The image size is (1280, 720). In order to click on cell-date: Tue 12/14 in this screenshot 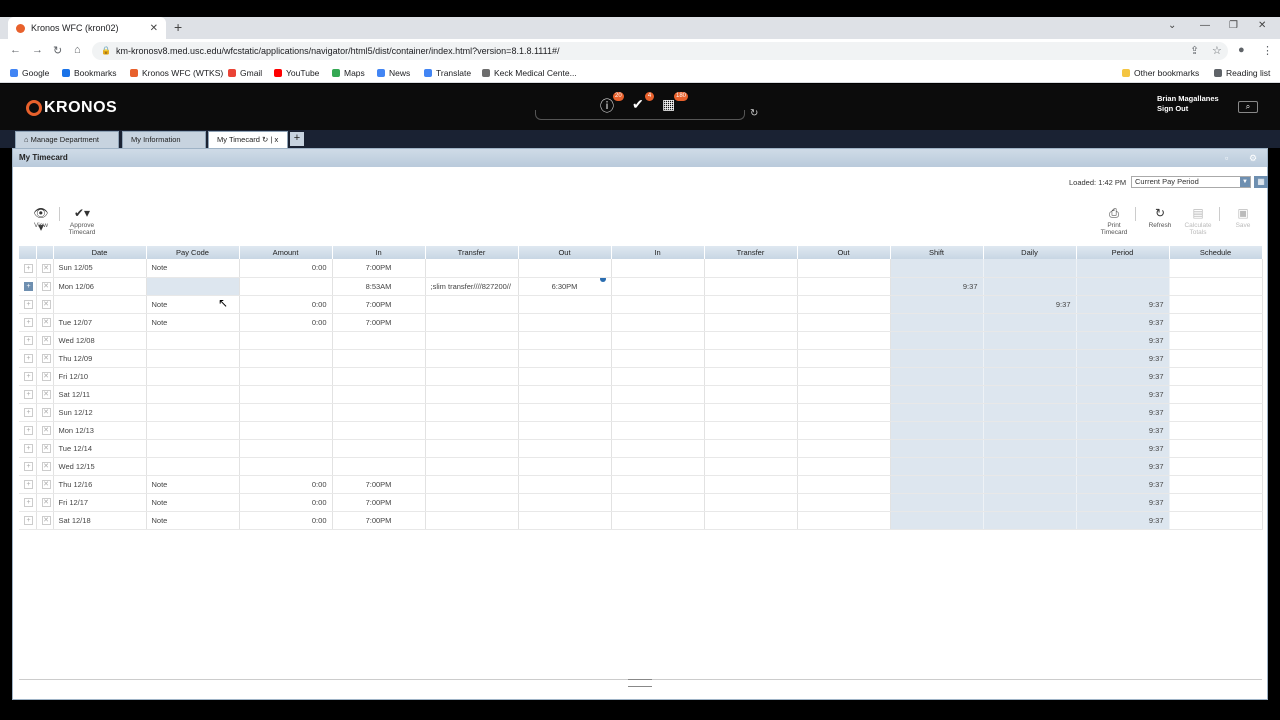, I will do `click(100, 448)`.